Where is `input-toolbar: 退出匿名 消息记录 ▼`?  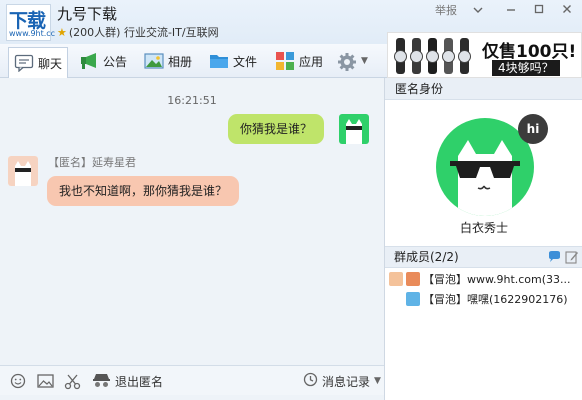 input-toolbar: 退出匿名 消息记录 ▼ is located at coordinates (192, 380).